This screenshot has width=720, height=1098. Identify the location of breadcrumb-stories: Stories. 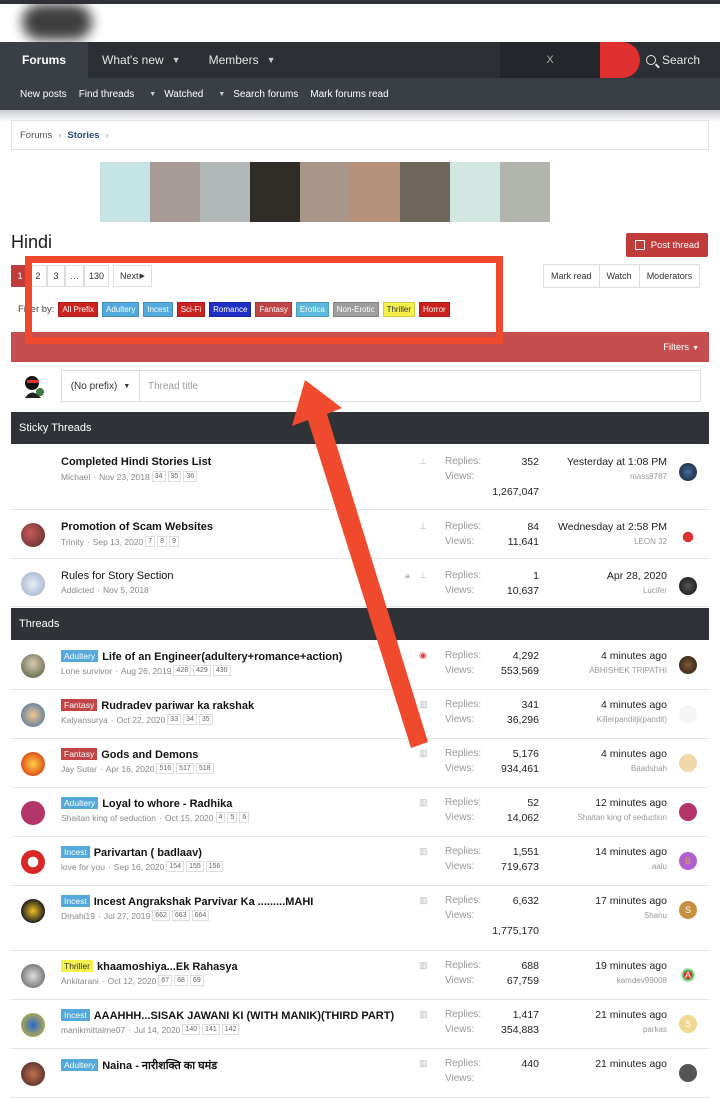
(83, 135).